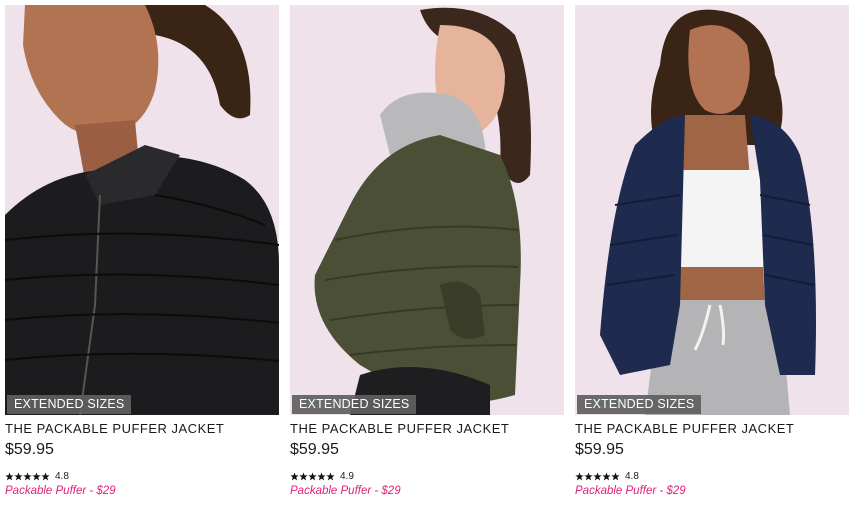 This screenshot has height=505, width=854. I want to click on rating-value: 4.9, so click(347, 476).